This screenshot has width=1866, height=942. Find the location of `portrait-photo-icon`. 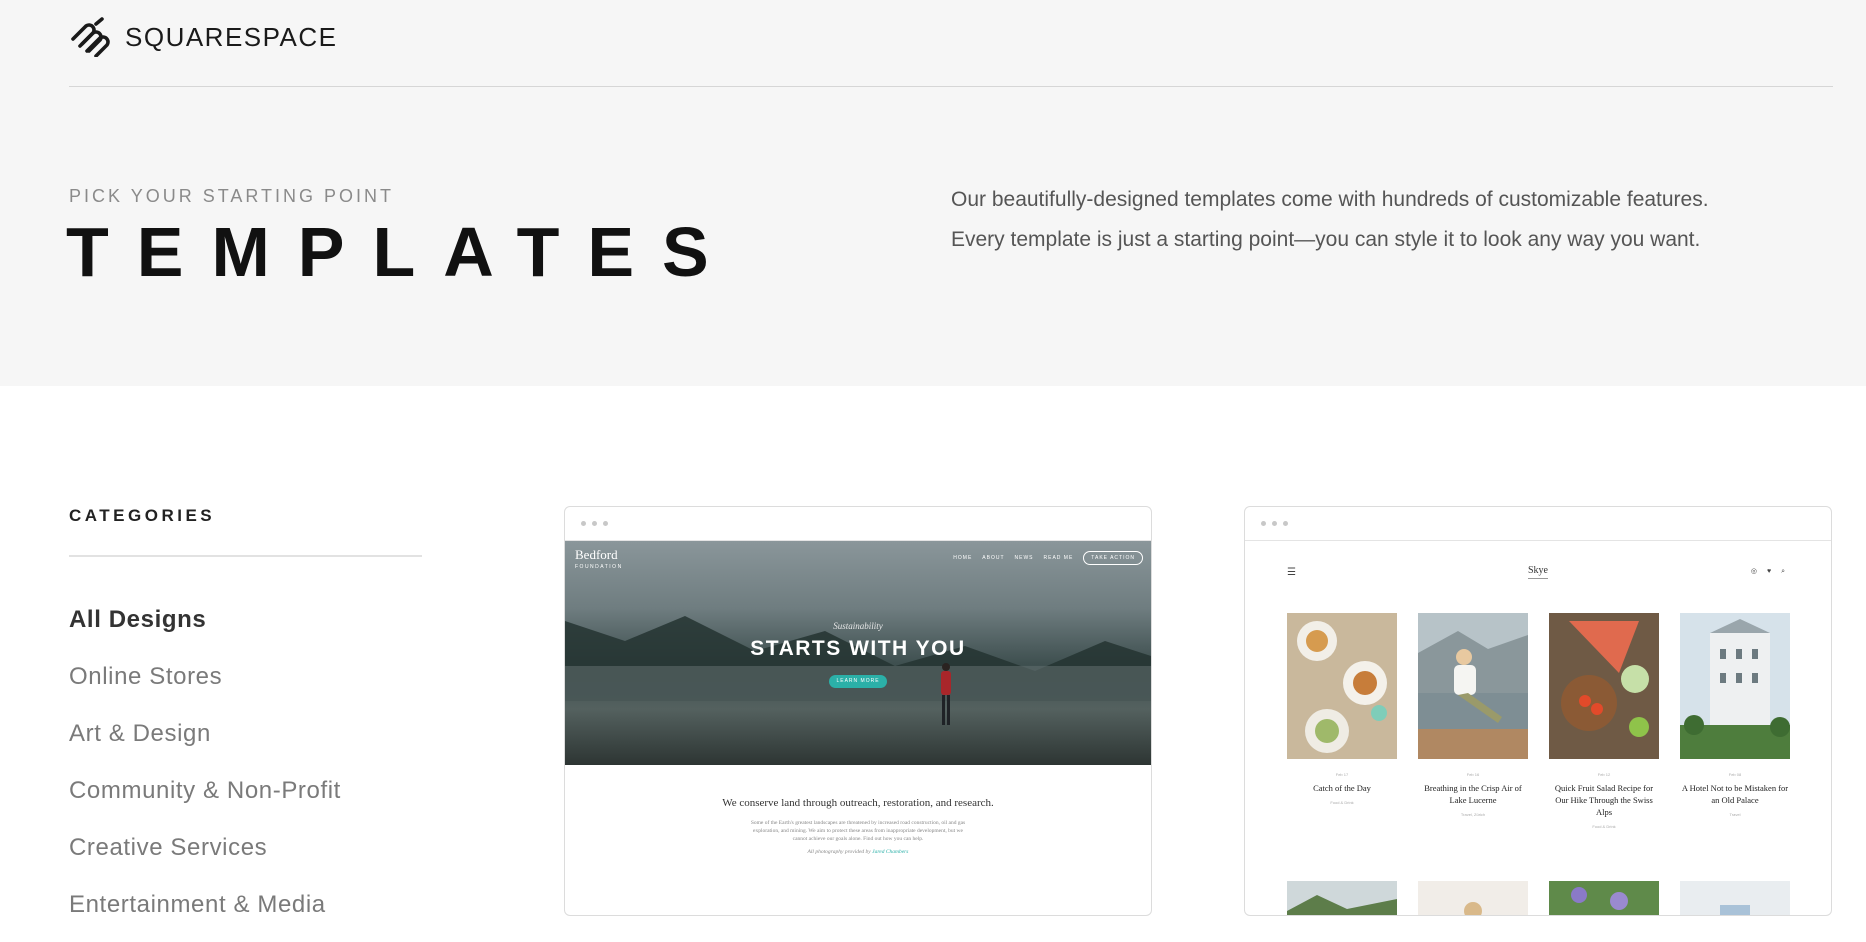

portrait-photo-icon is located at coordinates (1473, 898).